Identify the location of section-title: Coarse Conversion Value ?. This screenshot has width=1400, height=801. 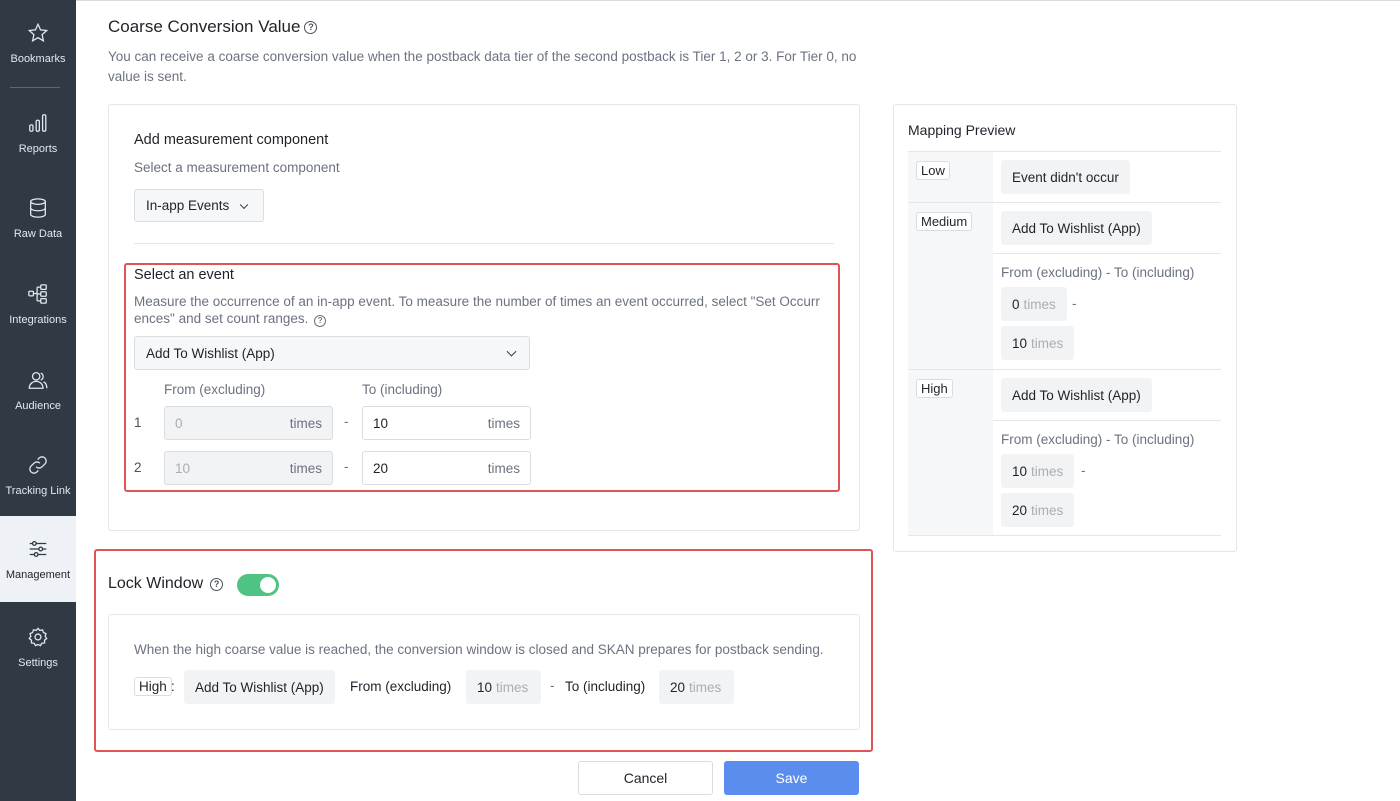
(213, 27).